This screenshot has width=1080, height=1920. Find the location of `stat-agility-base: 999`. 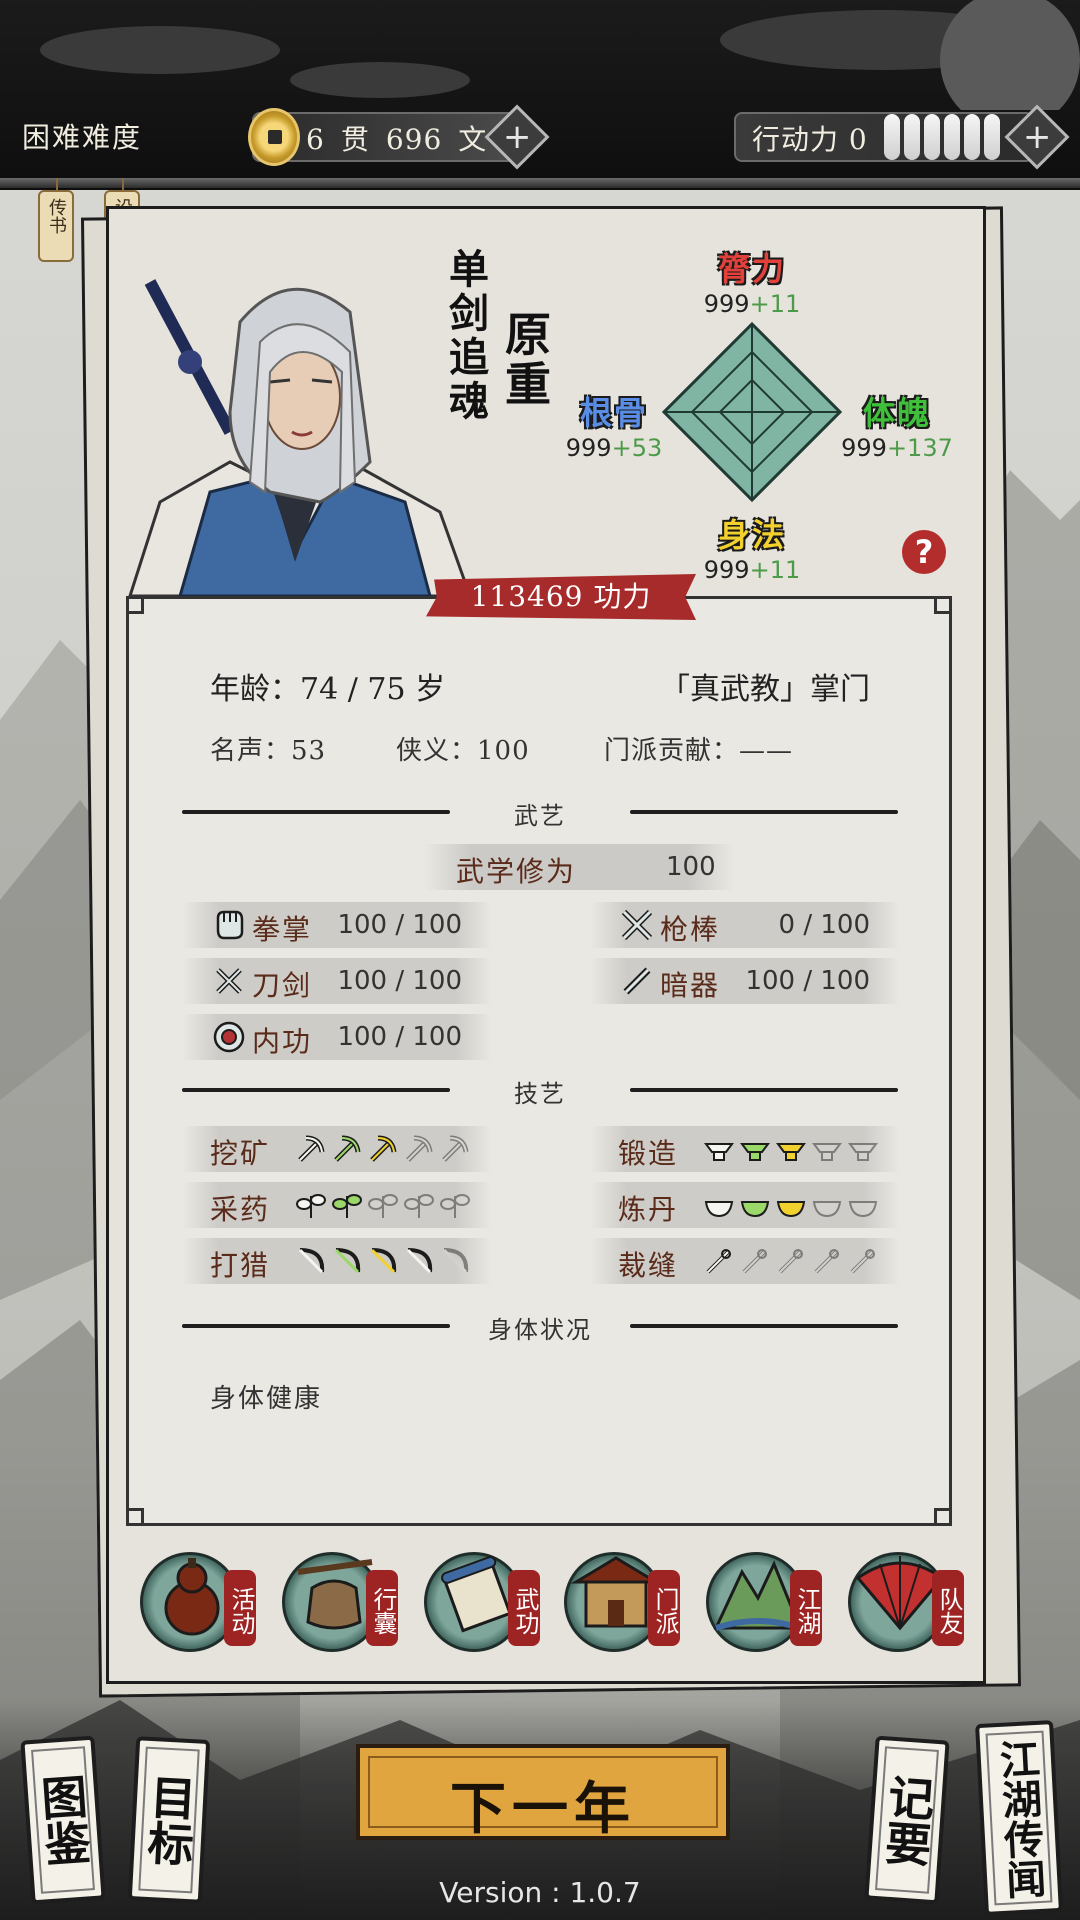

stat-agility-base: 999 is located at coordinates (726, 570).